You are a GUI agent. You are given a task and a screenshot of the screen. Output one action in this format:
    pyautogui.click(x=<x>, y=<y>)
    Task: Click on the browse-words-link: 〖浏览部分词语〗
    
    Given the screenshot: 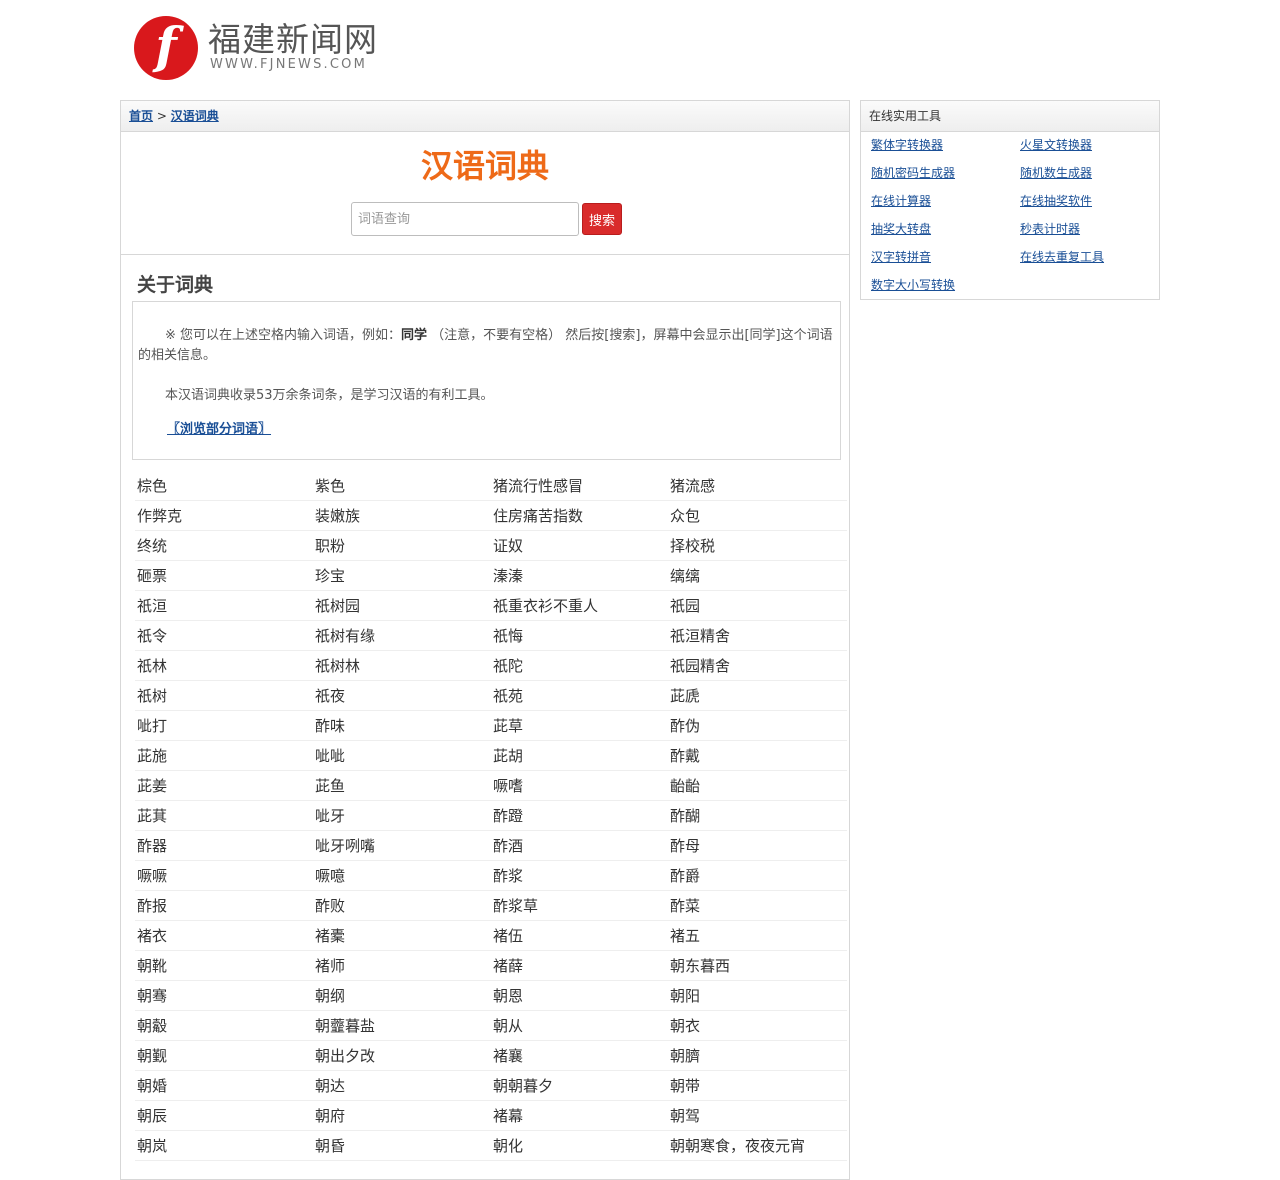 What is the action you would take?
    pyautogui.click(x=219, y=430)
    